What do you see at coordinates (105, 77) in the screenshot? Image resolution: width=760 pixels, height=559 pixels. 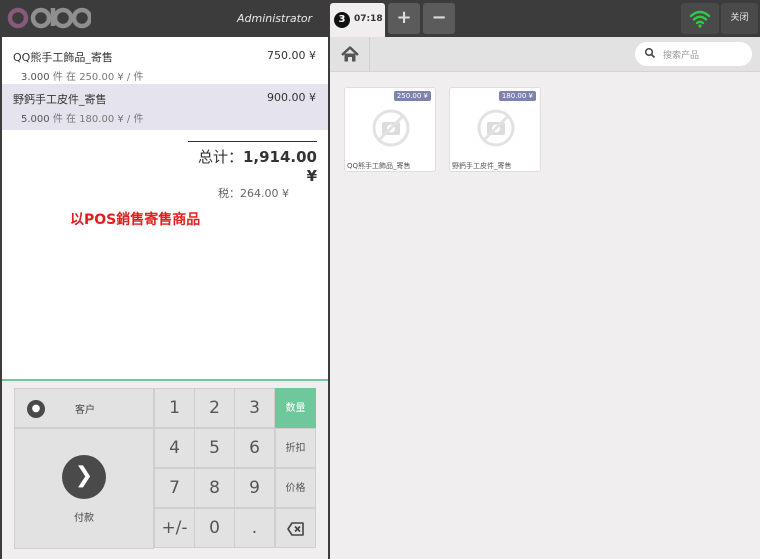 I see `order-line-unit-price: 在 250.00 ¥ / 件` at bounding box center [105, 77].